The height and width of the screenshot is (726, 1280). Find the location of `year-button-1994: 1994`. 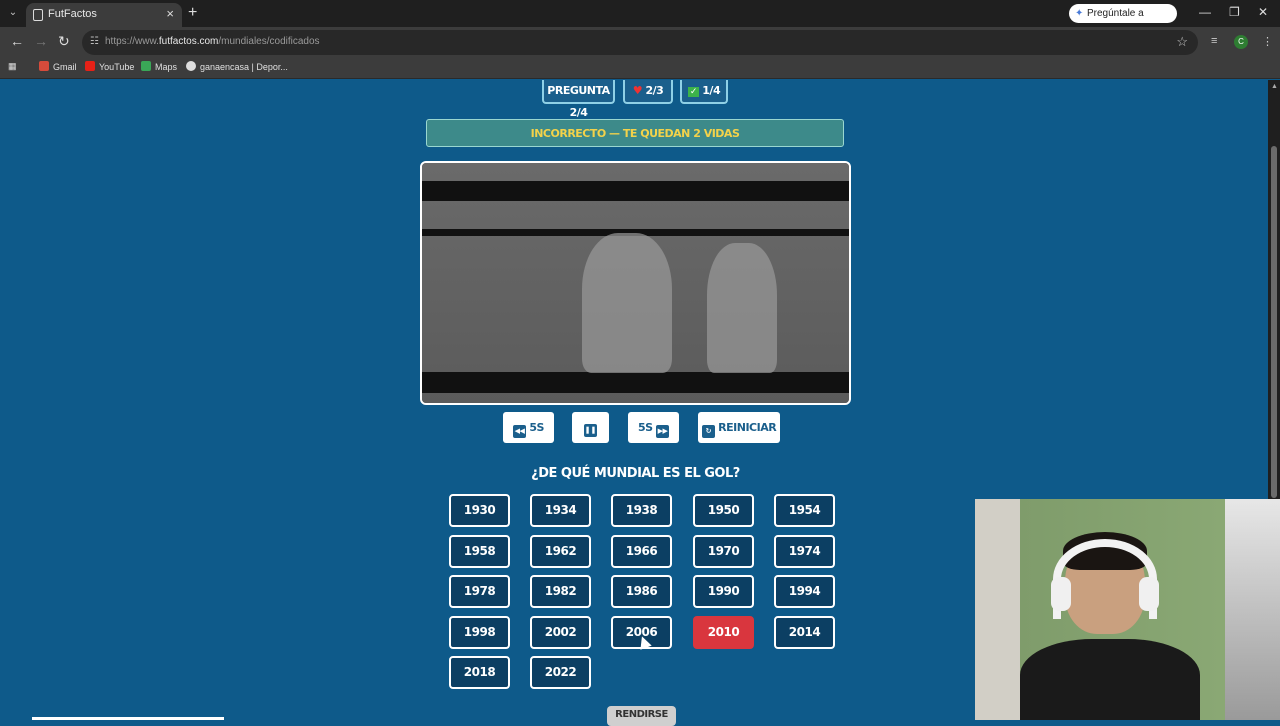

year-button-1994: 1994 is located at coordinates (804, 591).